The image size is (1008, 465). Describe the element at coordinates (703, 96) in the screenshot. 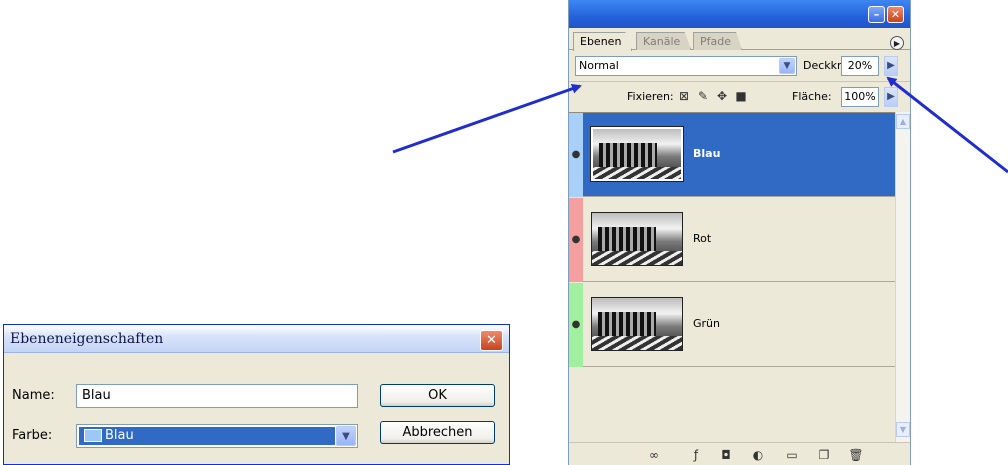

I see `lock-paint-icon: ✎` at that location.